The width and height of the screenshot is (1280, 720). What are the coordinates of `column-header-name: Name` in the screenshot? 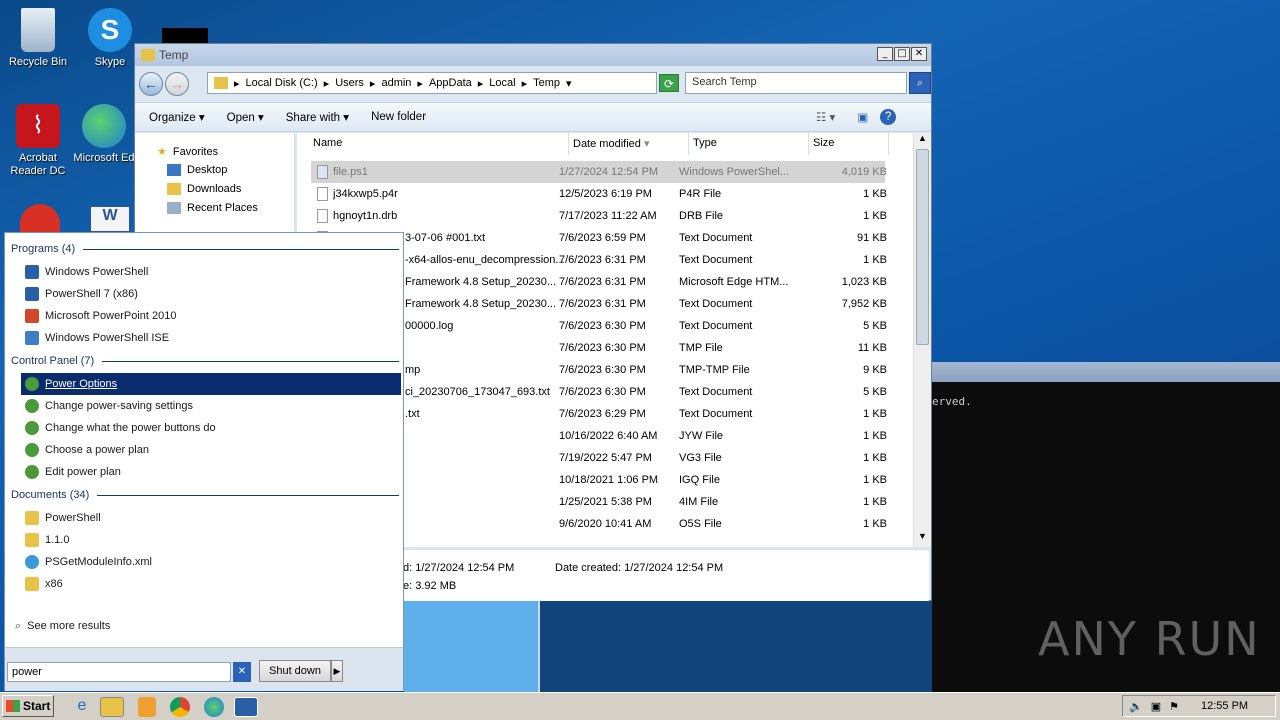 It's located at (439, 144).